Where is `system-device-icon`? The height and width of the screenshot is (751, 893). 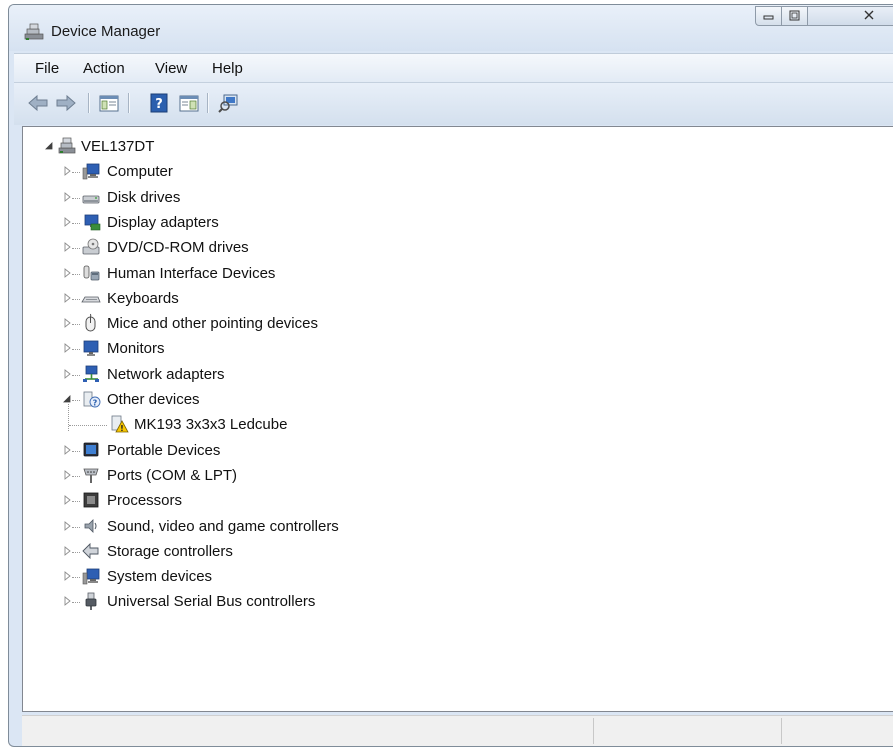 system-device-icon is located at coordinates (91, 576).